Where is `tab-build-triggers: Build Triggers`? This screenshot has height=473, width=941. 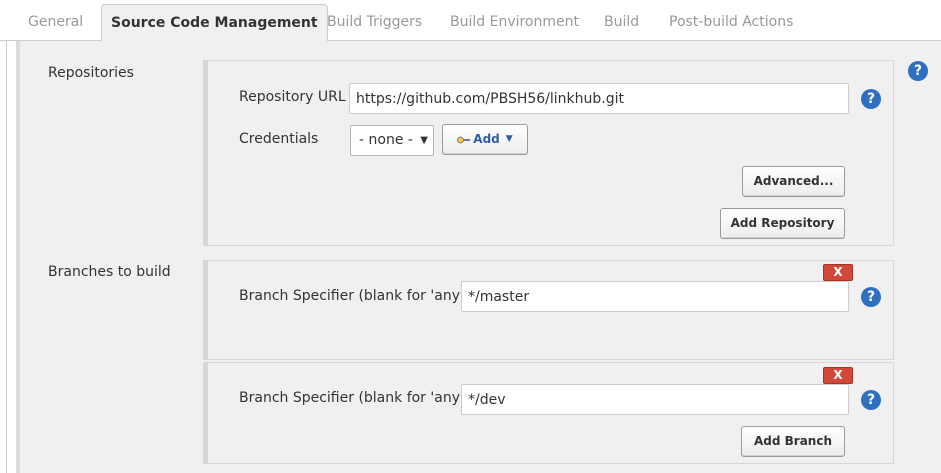
tab-build-triggers: Build Triggers is located at coordinates (374, 22).